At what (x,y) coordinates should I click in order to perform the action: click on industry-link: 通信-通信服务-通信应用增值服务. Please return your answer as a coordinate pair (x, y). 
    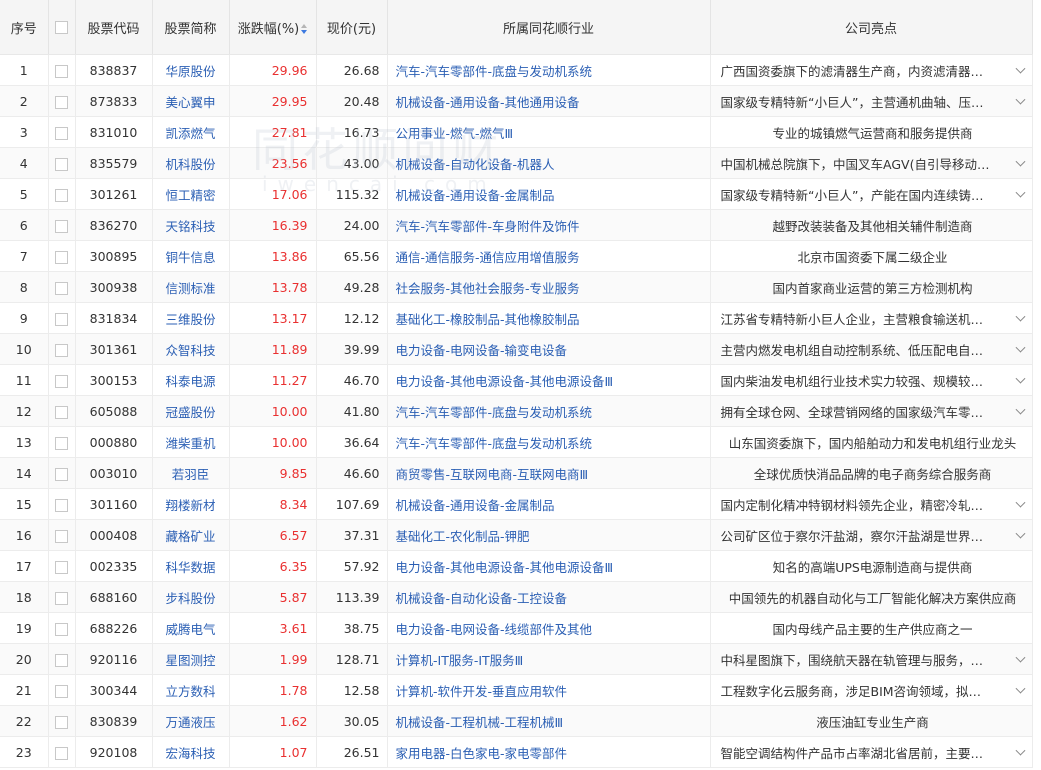
    Looking at the image, I should click on (549, 256).